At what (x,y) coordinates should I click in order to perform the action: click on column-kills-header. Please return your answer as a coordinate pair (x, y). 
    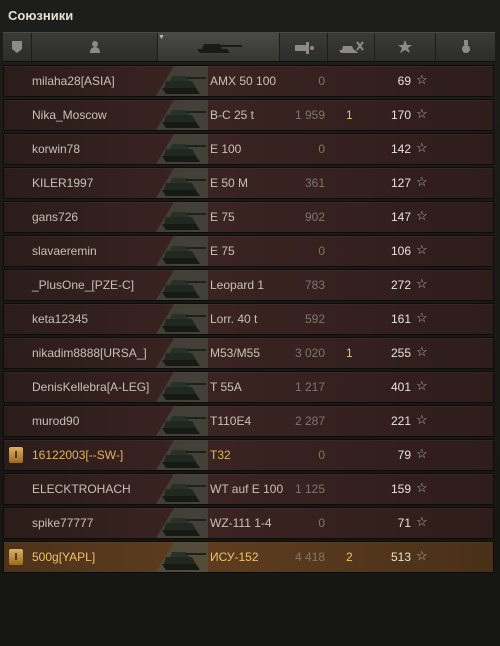
    Looking at the image, I should click on (351, 47).